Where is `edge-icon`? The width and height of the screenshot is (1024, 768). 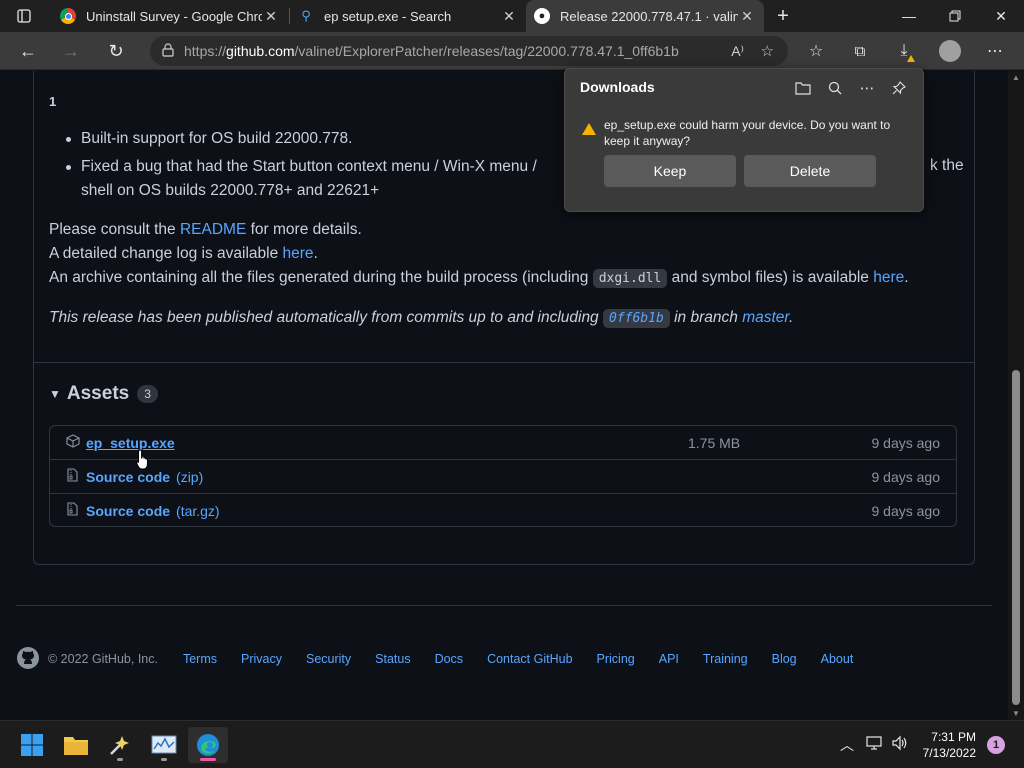
edge-icon is located at coordinates (208, 745).